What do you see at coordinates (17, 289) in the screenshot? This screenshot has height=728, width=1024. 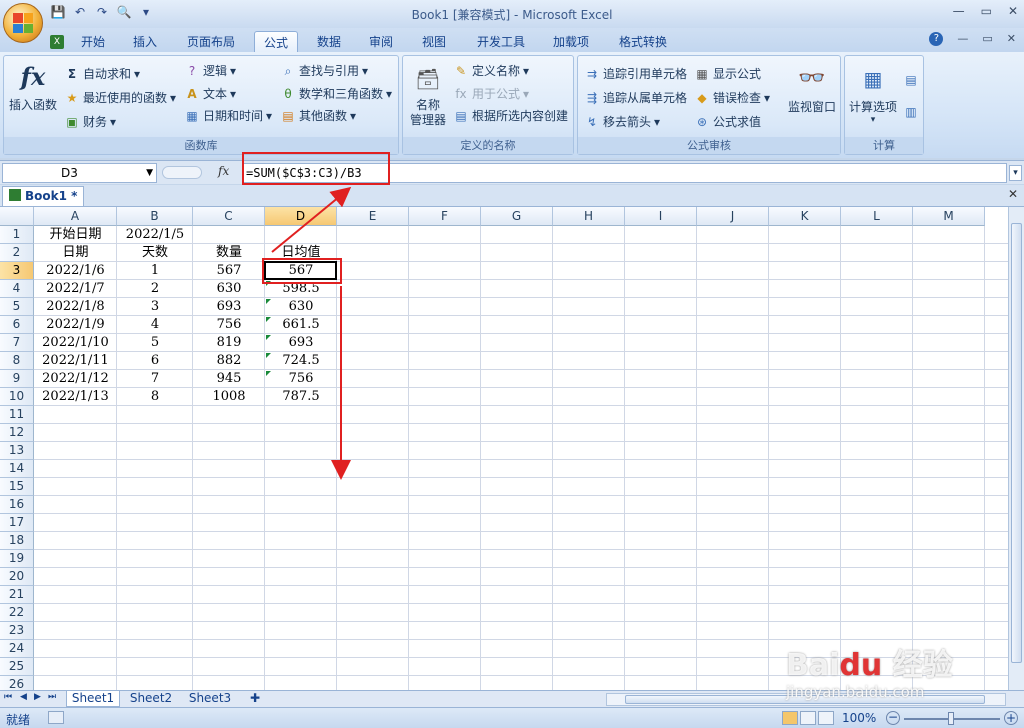 I see `row-header-4: 4` at bounding box center [17, 289].